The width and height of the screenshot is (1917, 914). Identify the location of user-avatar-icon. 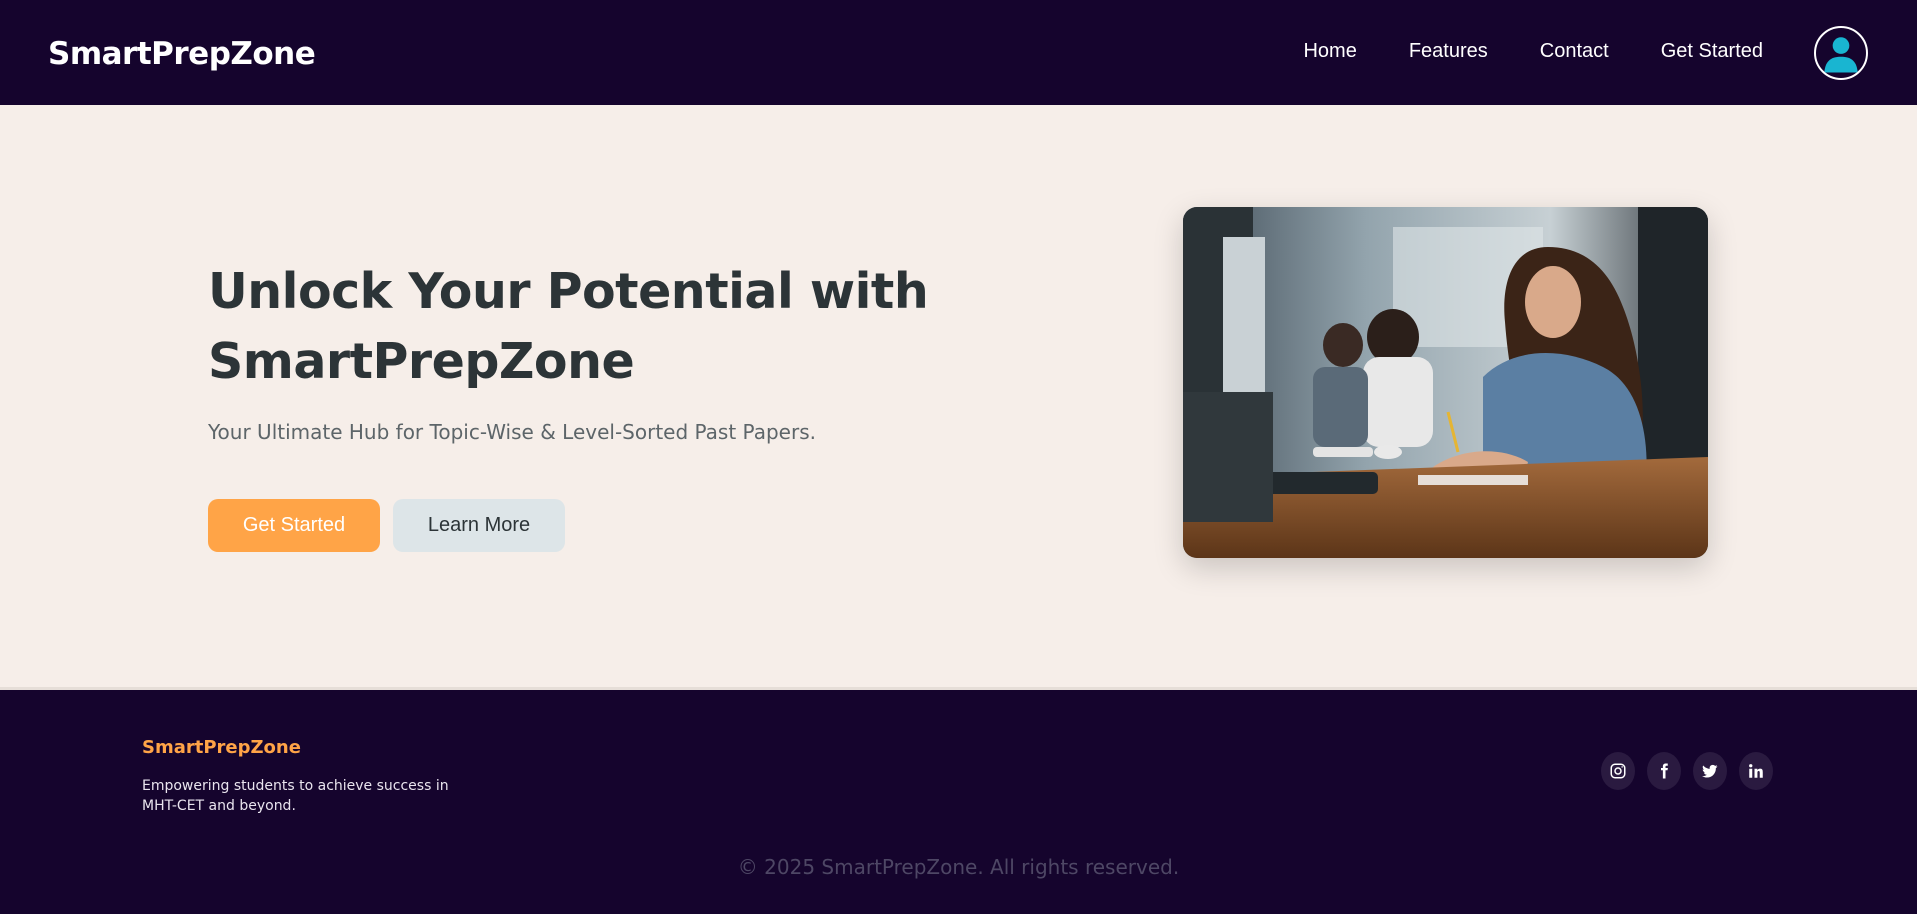
(1841, 53).